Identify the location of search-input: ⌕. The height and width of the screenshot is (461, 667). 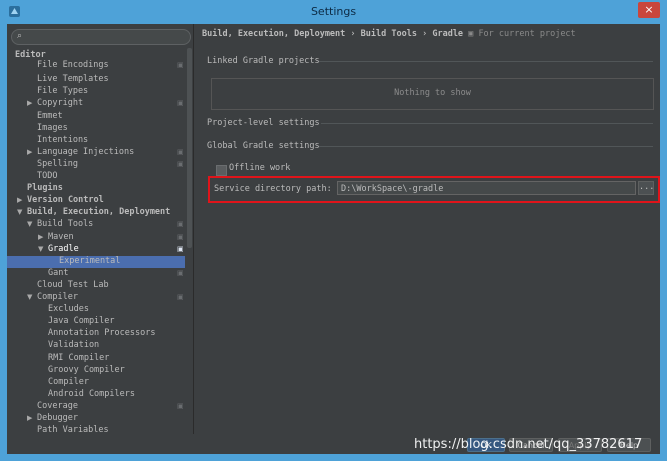
(101, 37).